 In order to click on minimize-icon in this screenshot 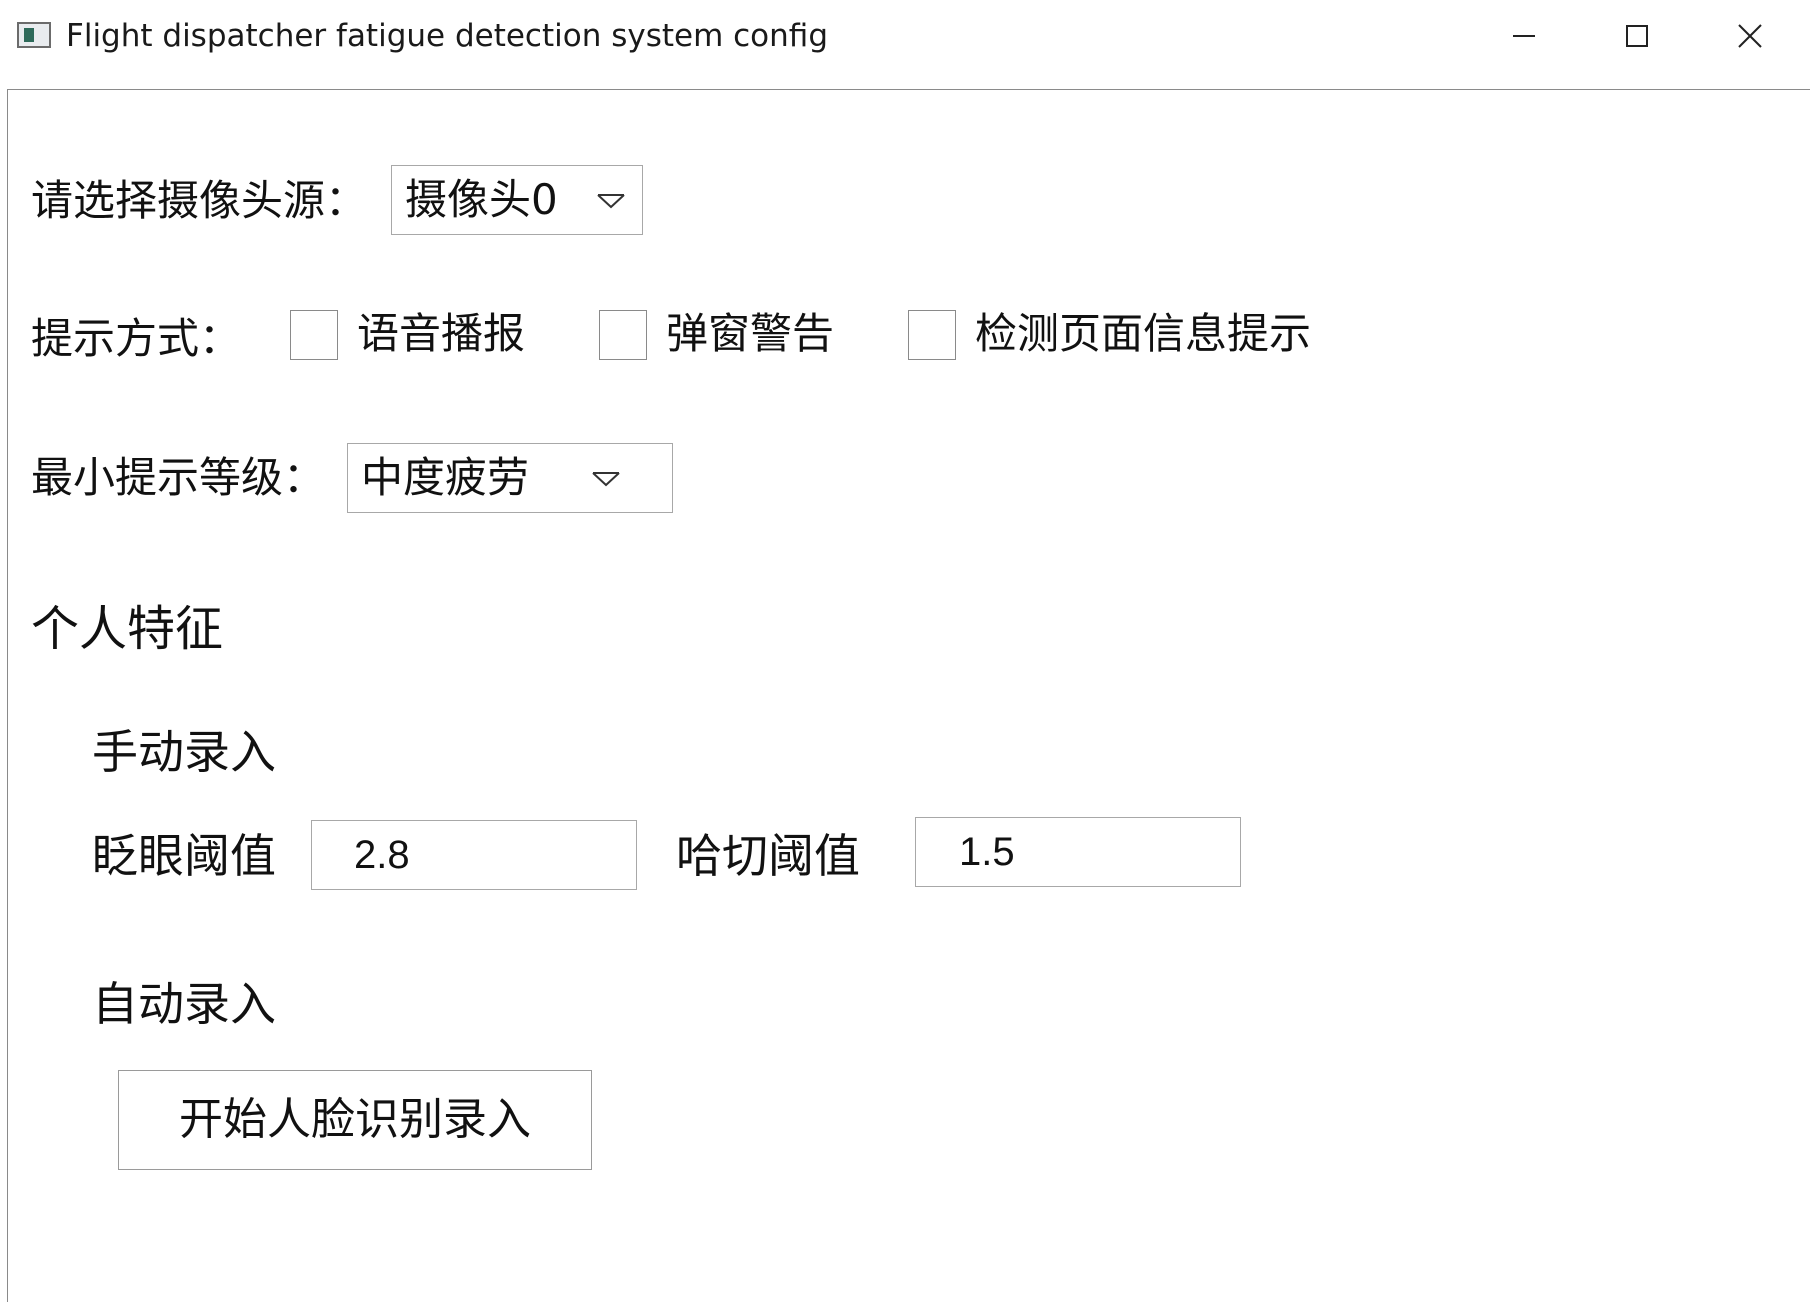, I will do `click(1524, 36)`.